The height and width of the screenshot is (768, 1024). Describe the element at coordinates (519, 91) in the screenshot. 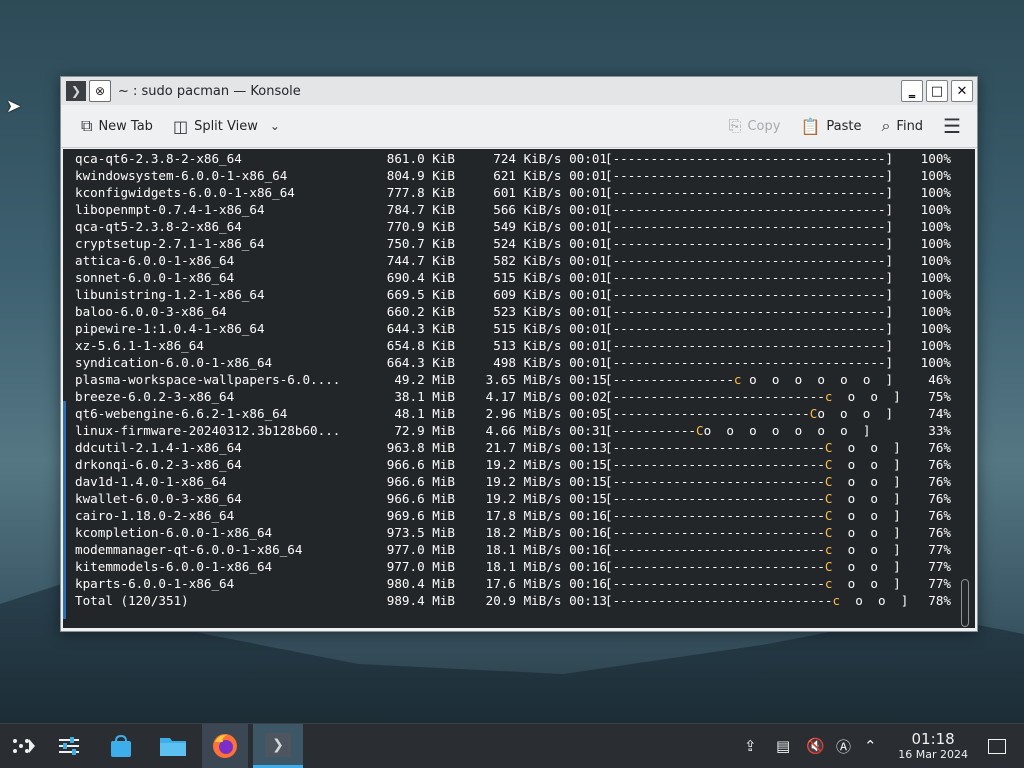

I see `window-titlebar: ❯ ⊗ ~ : sudo pacman — Konsole ‗ □ ✕` at that location.